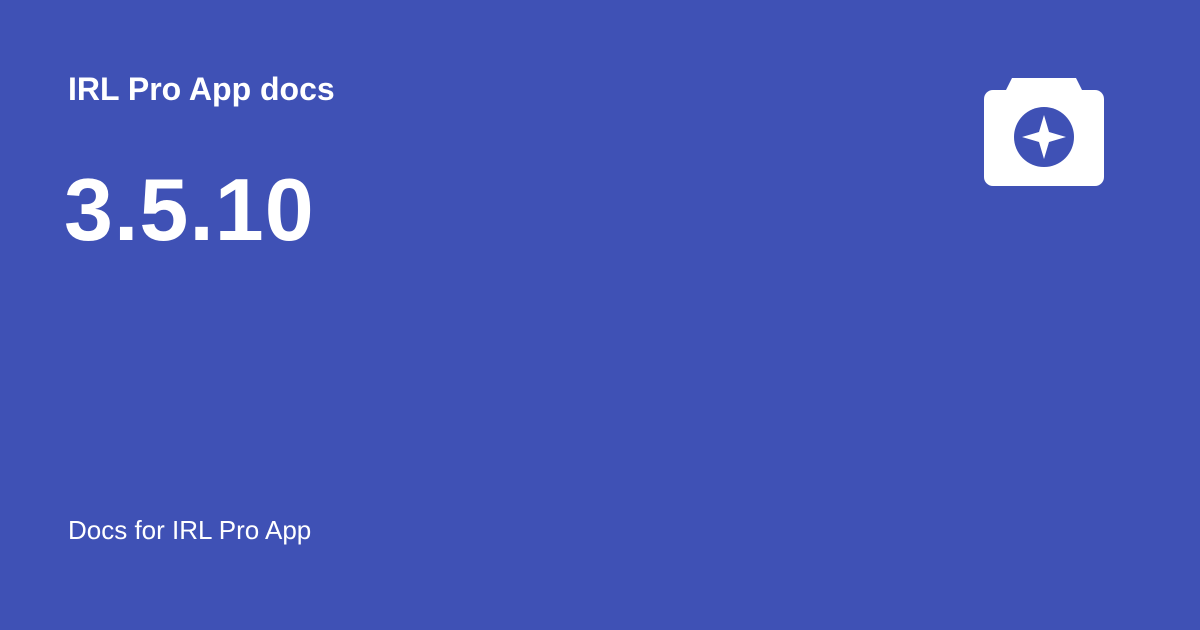  Describe the element at coordinates (201, 89) in the screenshot. I see `site-name: IRL Pro App docs` at that location.